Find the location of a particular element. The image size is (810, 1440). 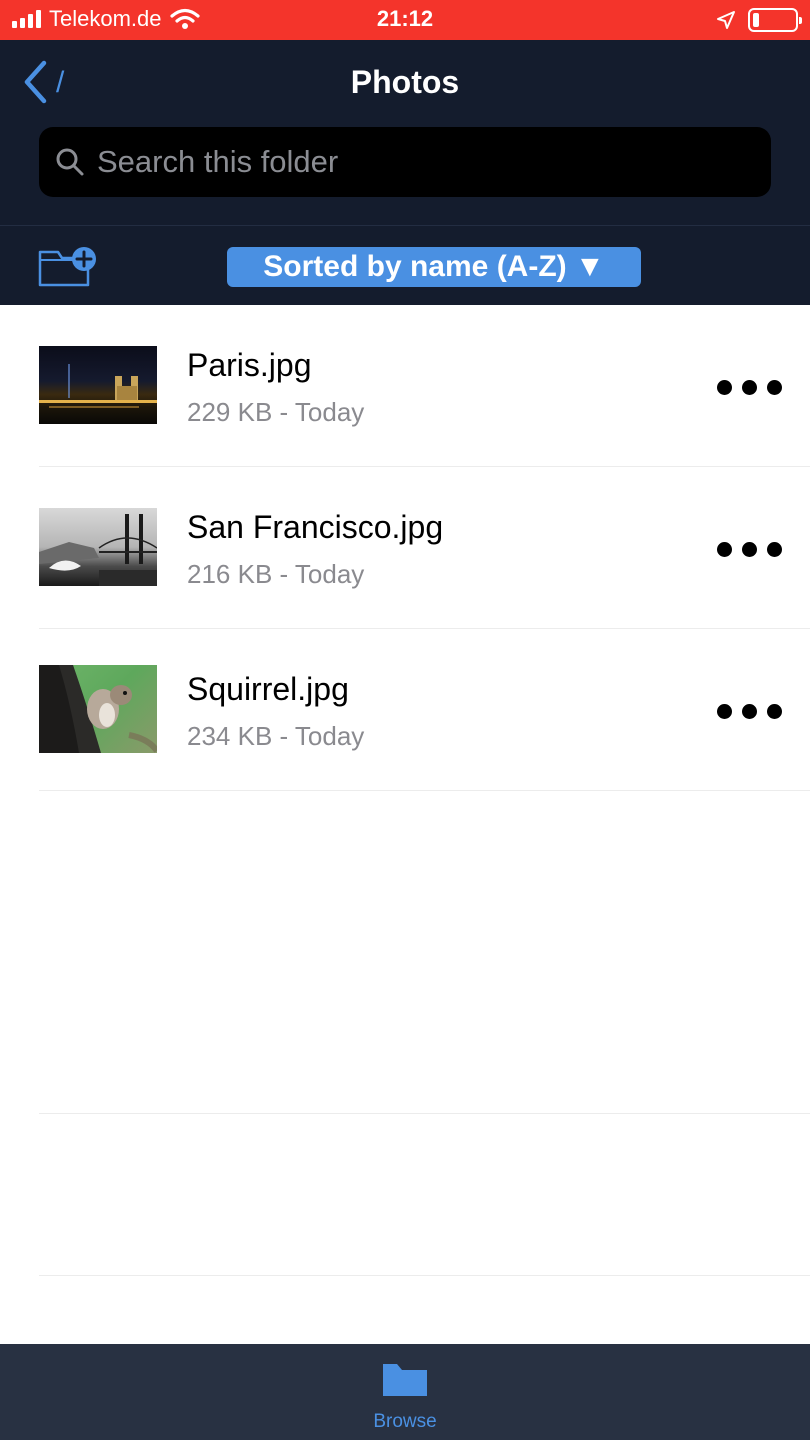

page-title: Photos is located at coordinates (405, 82).